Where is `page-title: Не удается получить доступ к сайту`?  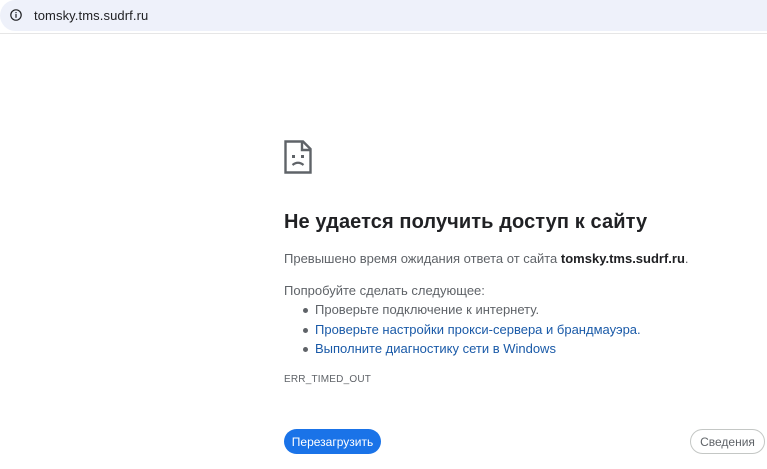
page-title: Не удается получить доступ к сайту is located at coordinates (466, 222).